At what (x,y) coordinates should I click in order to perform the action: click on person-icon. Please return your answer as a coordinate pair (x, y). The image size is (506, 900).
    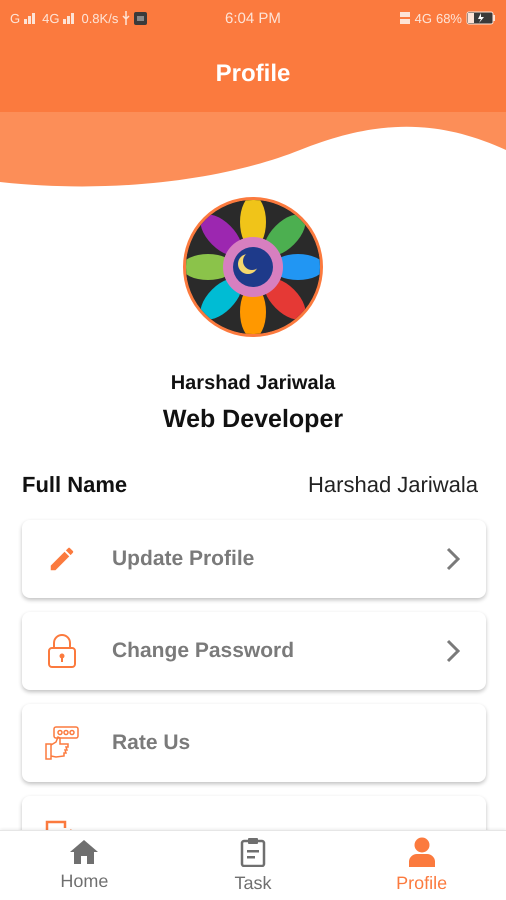
    Looking at the image, I should click on (422, 852).